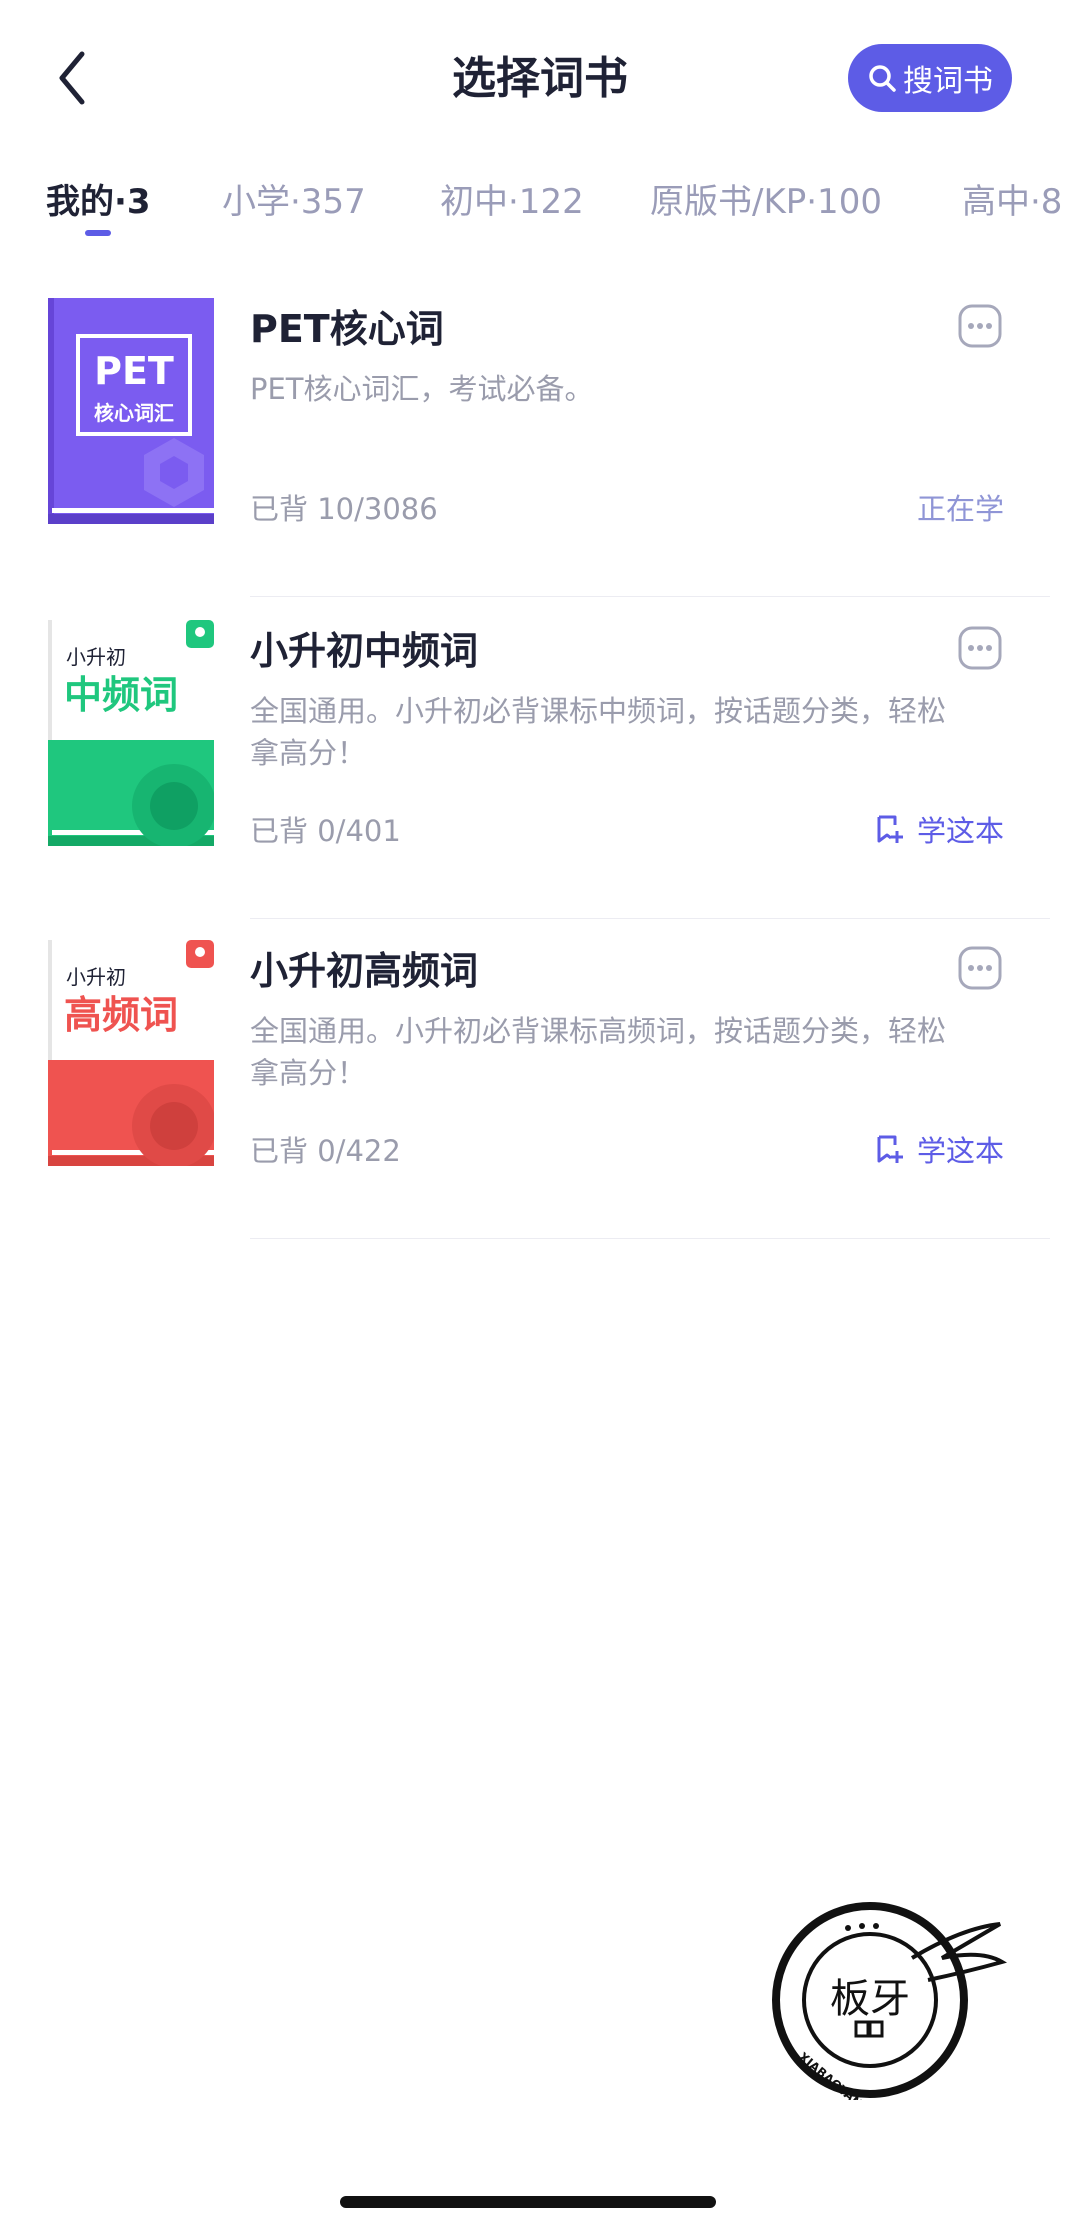 This screenshot has height=2234, width=1080. What do you see at coordinates (347, 329) in the screenshot?
I see `book-title: PET核心词` at bounding box center [347, 329].